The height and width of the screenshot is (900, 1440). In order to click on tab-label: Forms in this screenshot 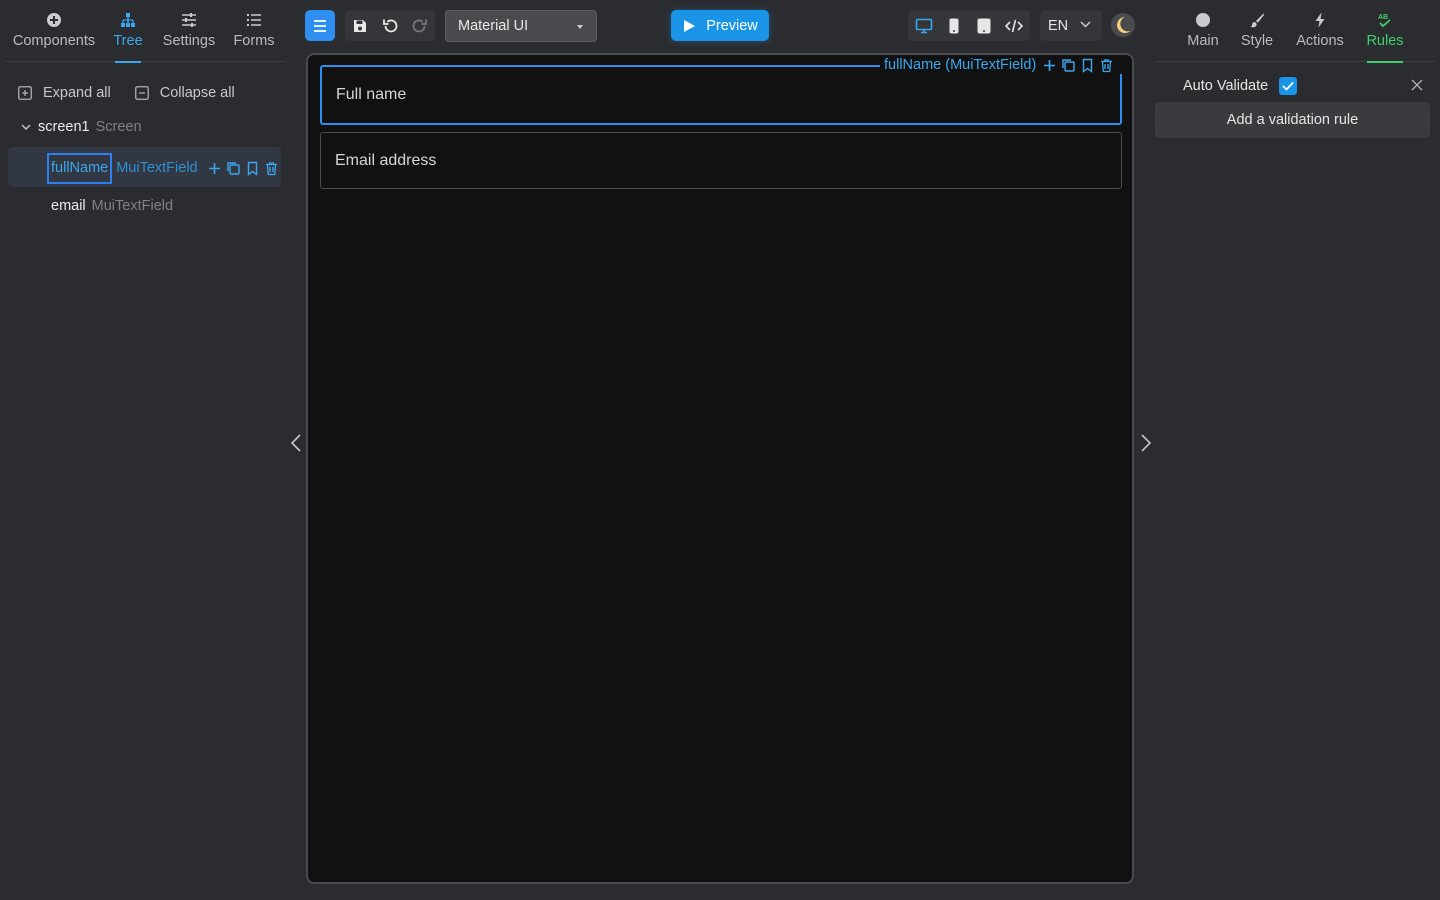, I will do `click(254, 41)`.